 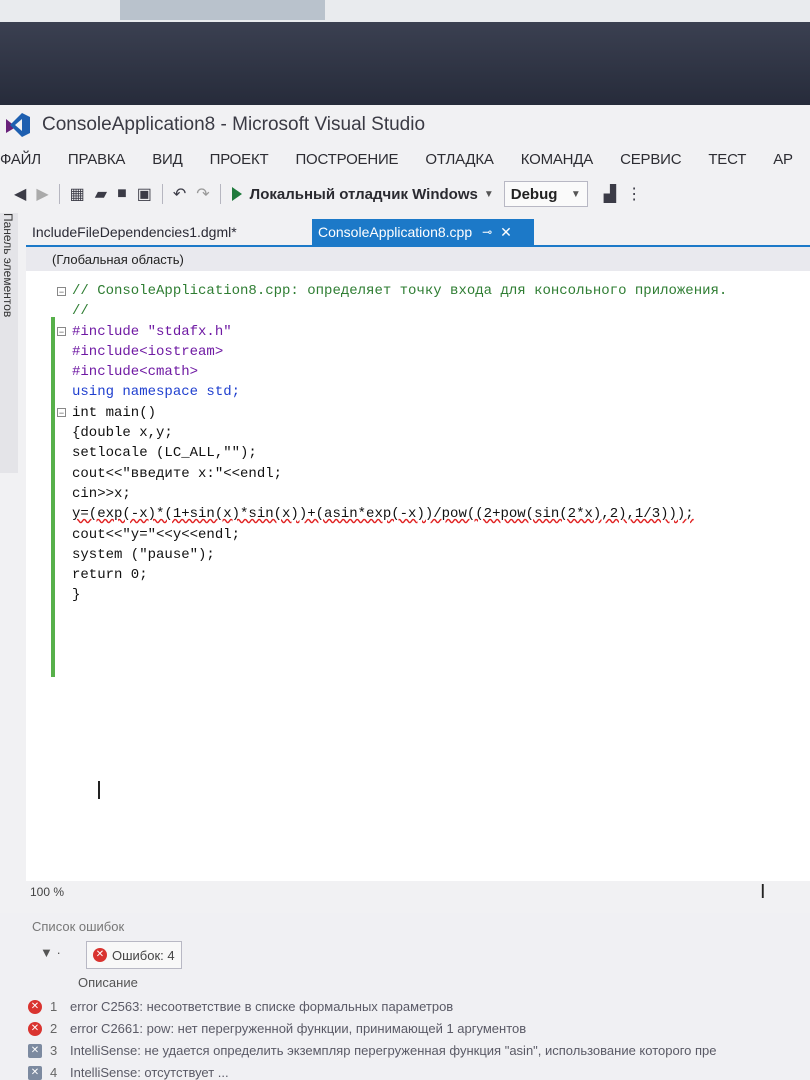 What do you see at coordinates (222, 10) in the screenshot?
I see `photo-window-reflection` at bounding box center [222, 10].